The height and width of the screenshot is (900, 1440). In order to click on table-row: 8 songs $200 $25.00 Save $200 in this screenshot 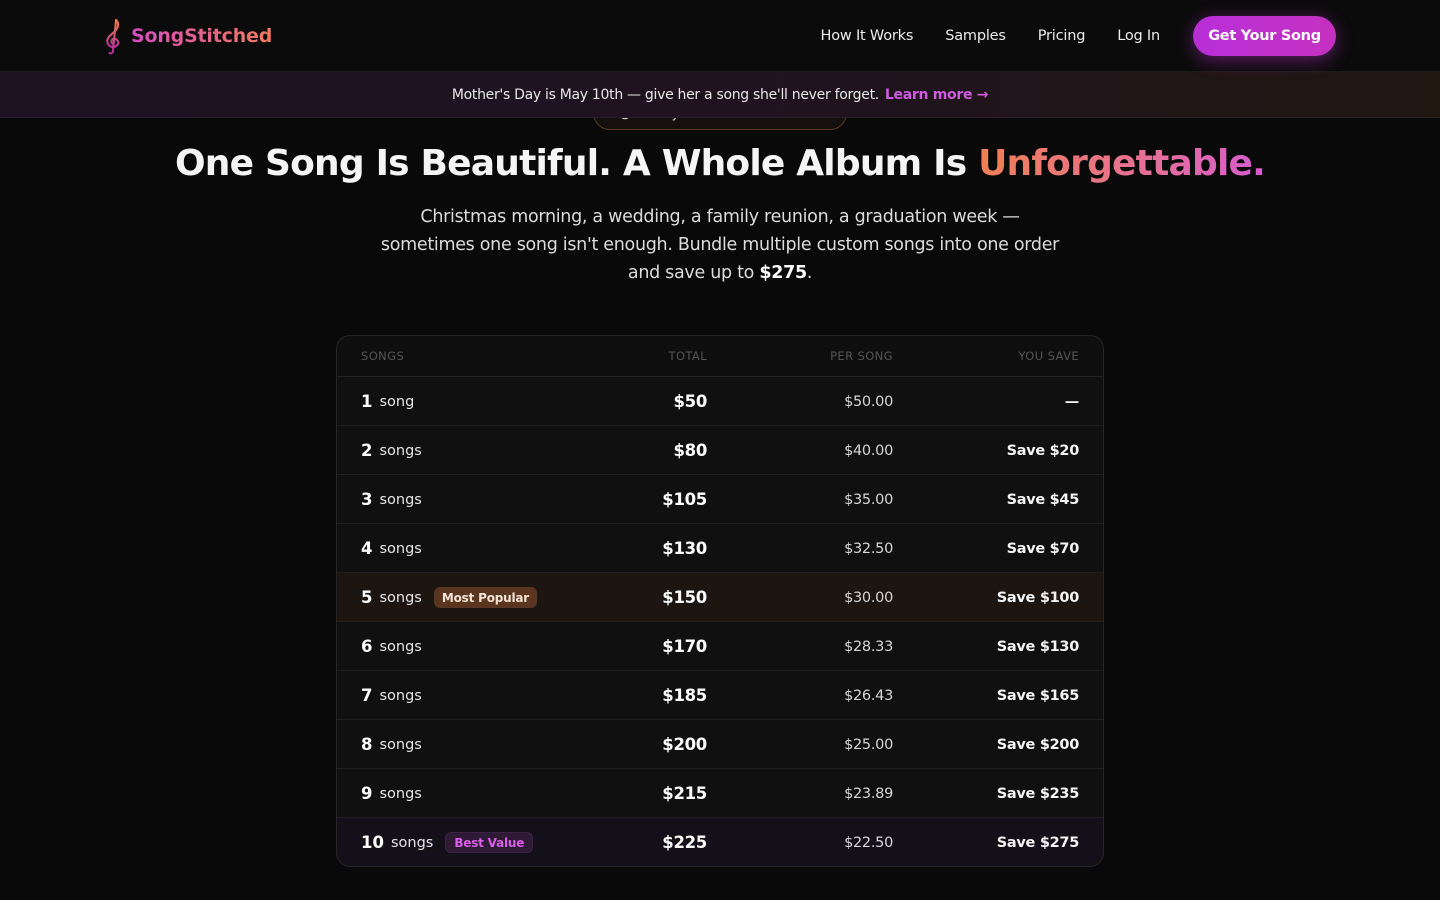, I will do `click(720, 744)`.